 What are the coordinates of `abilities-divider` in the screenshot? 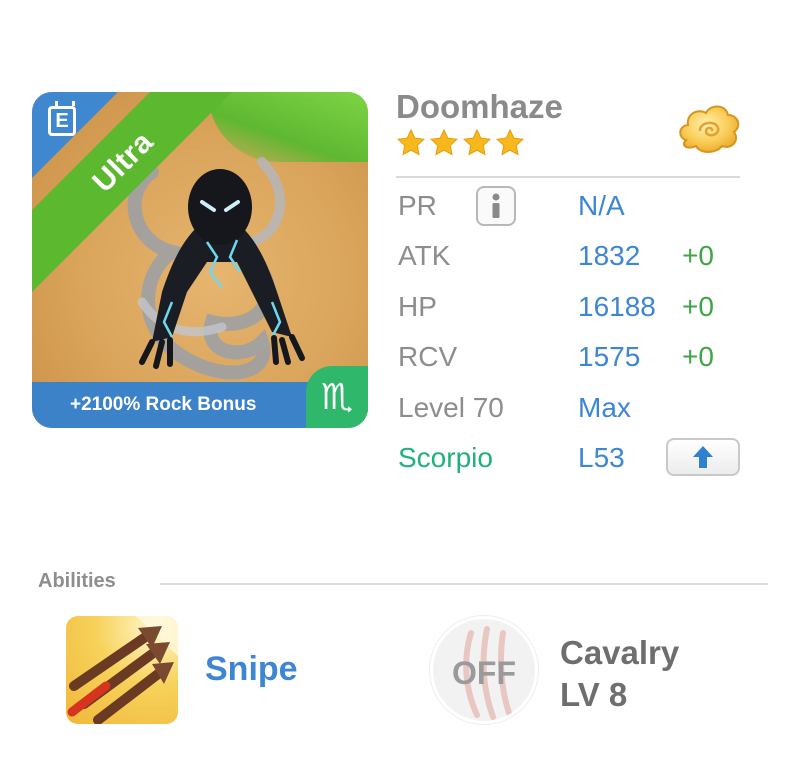 It's located at (464, 584).